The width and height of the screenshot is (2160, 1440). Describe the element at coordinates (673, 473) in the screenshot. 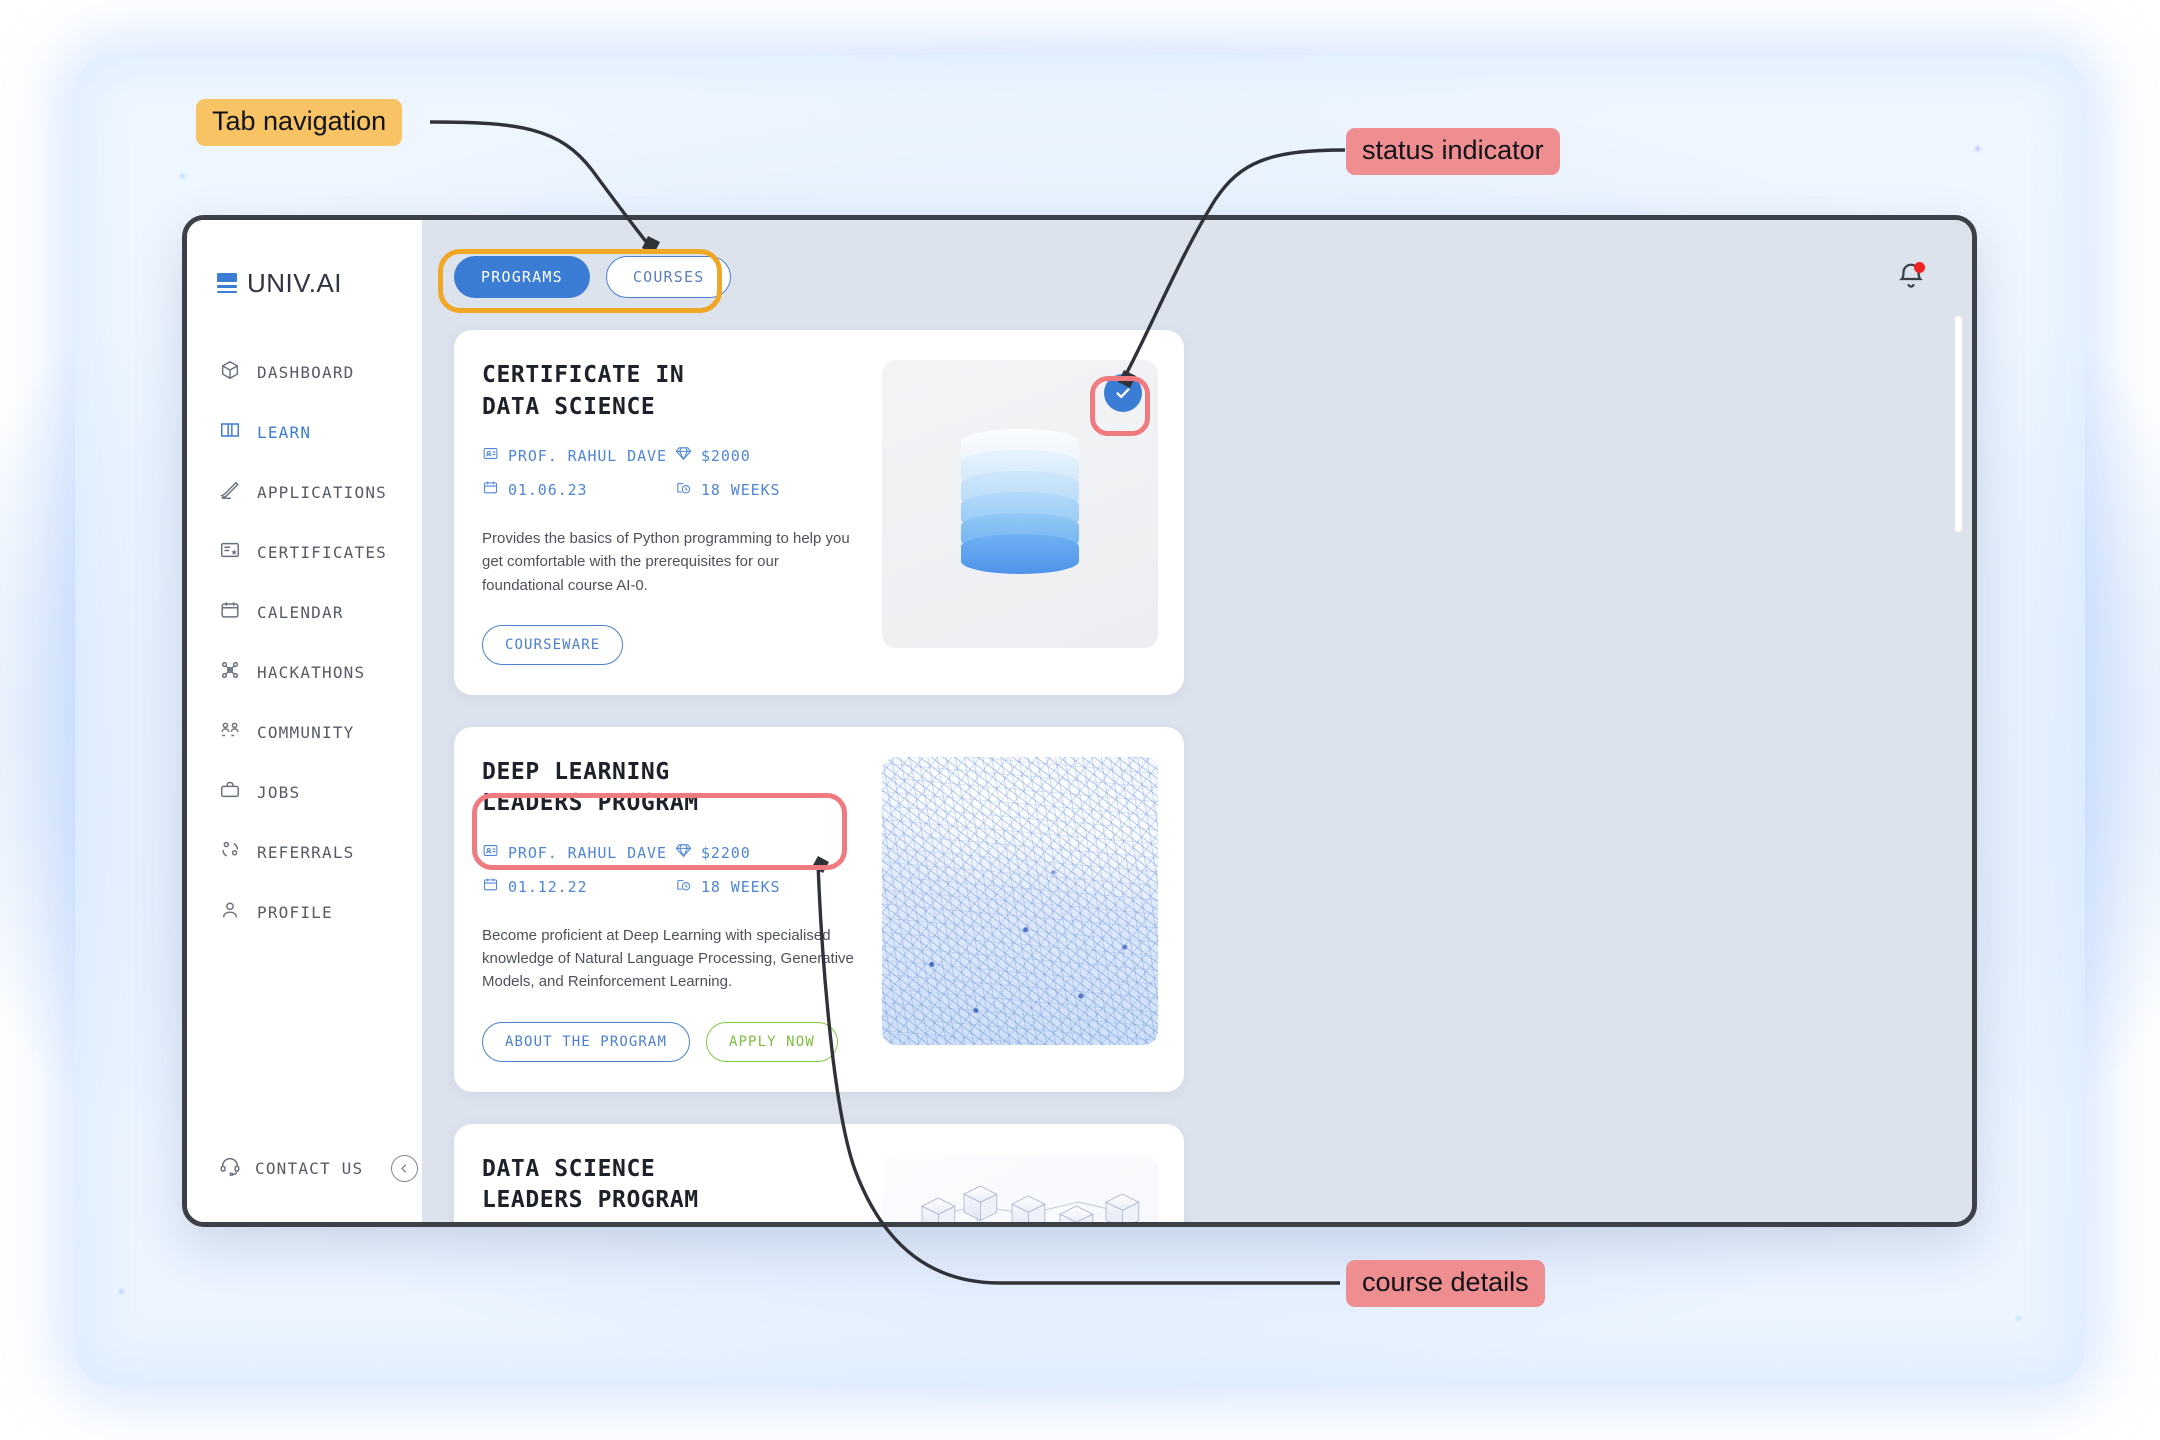

I see `card-meta: PROF. RAHUL DAVE $2000 01.06.23 18 WEEKS` at that location.